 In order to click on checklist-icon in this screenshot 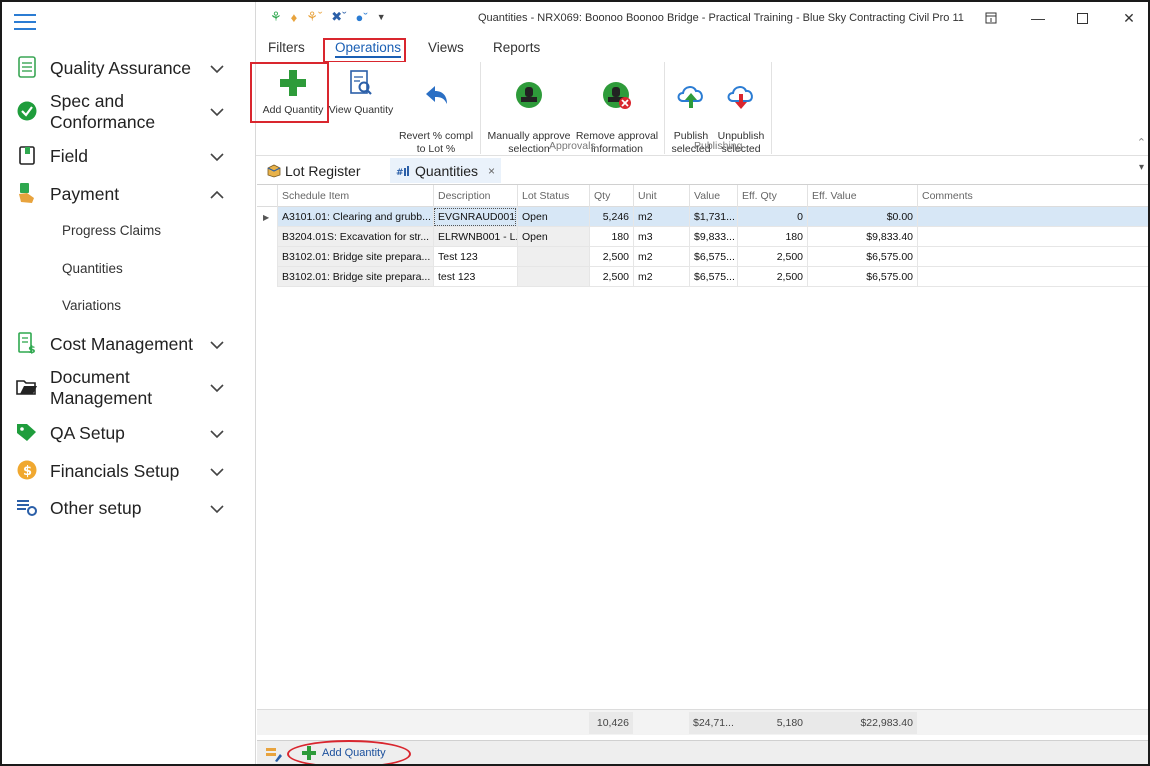, I will do `click(27, 67)`.